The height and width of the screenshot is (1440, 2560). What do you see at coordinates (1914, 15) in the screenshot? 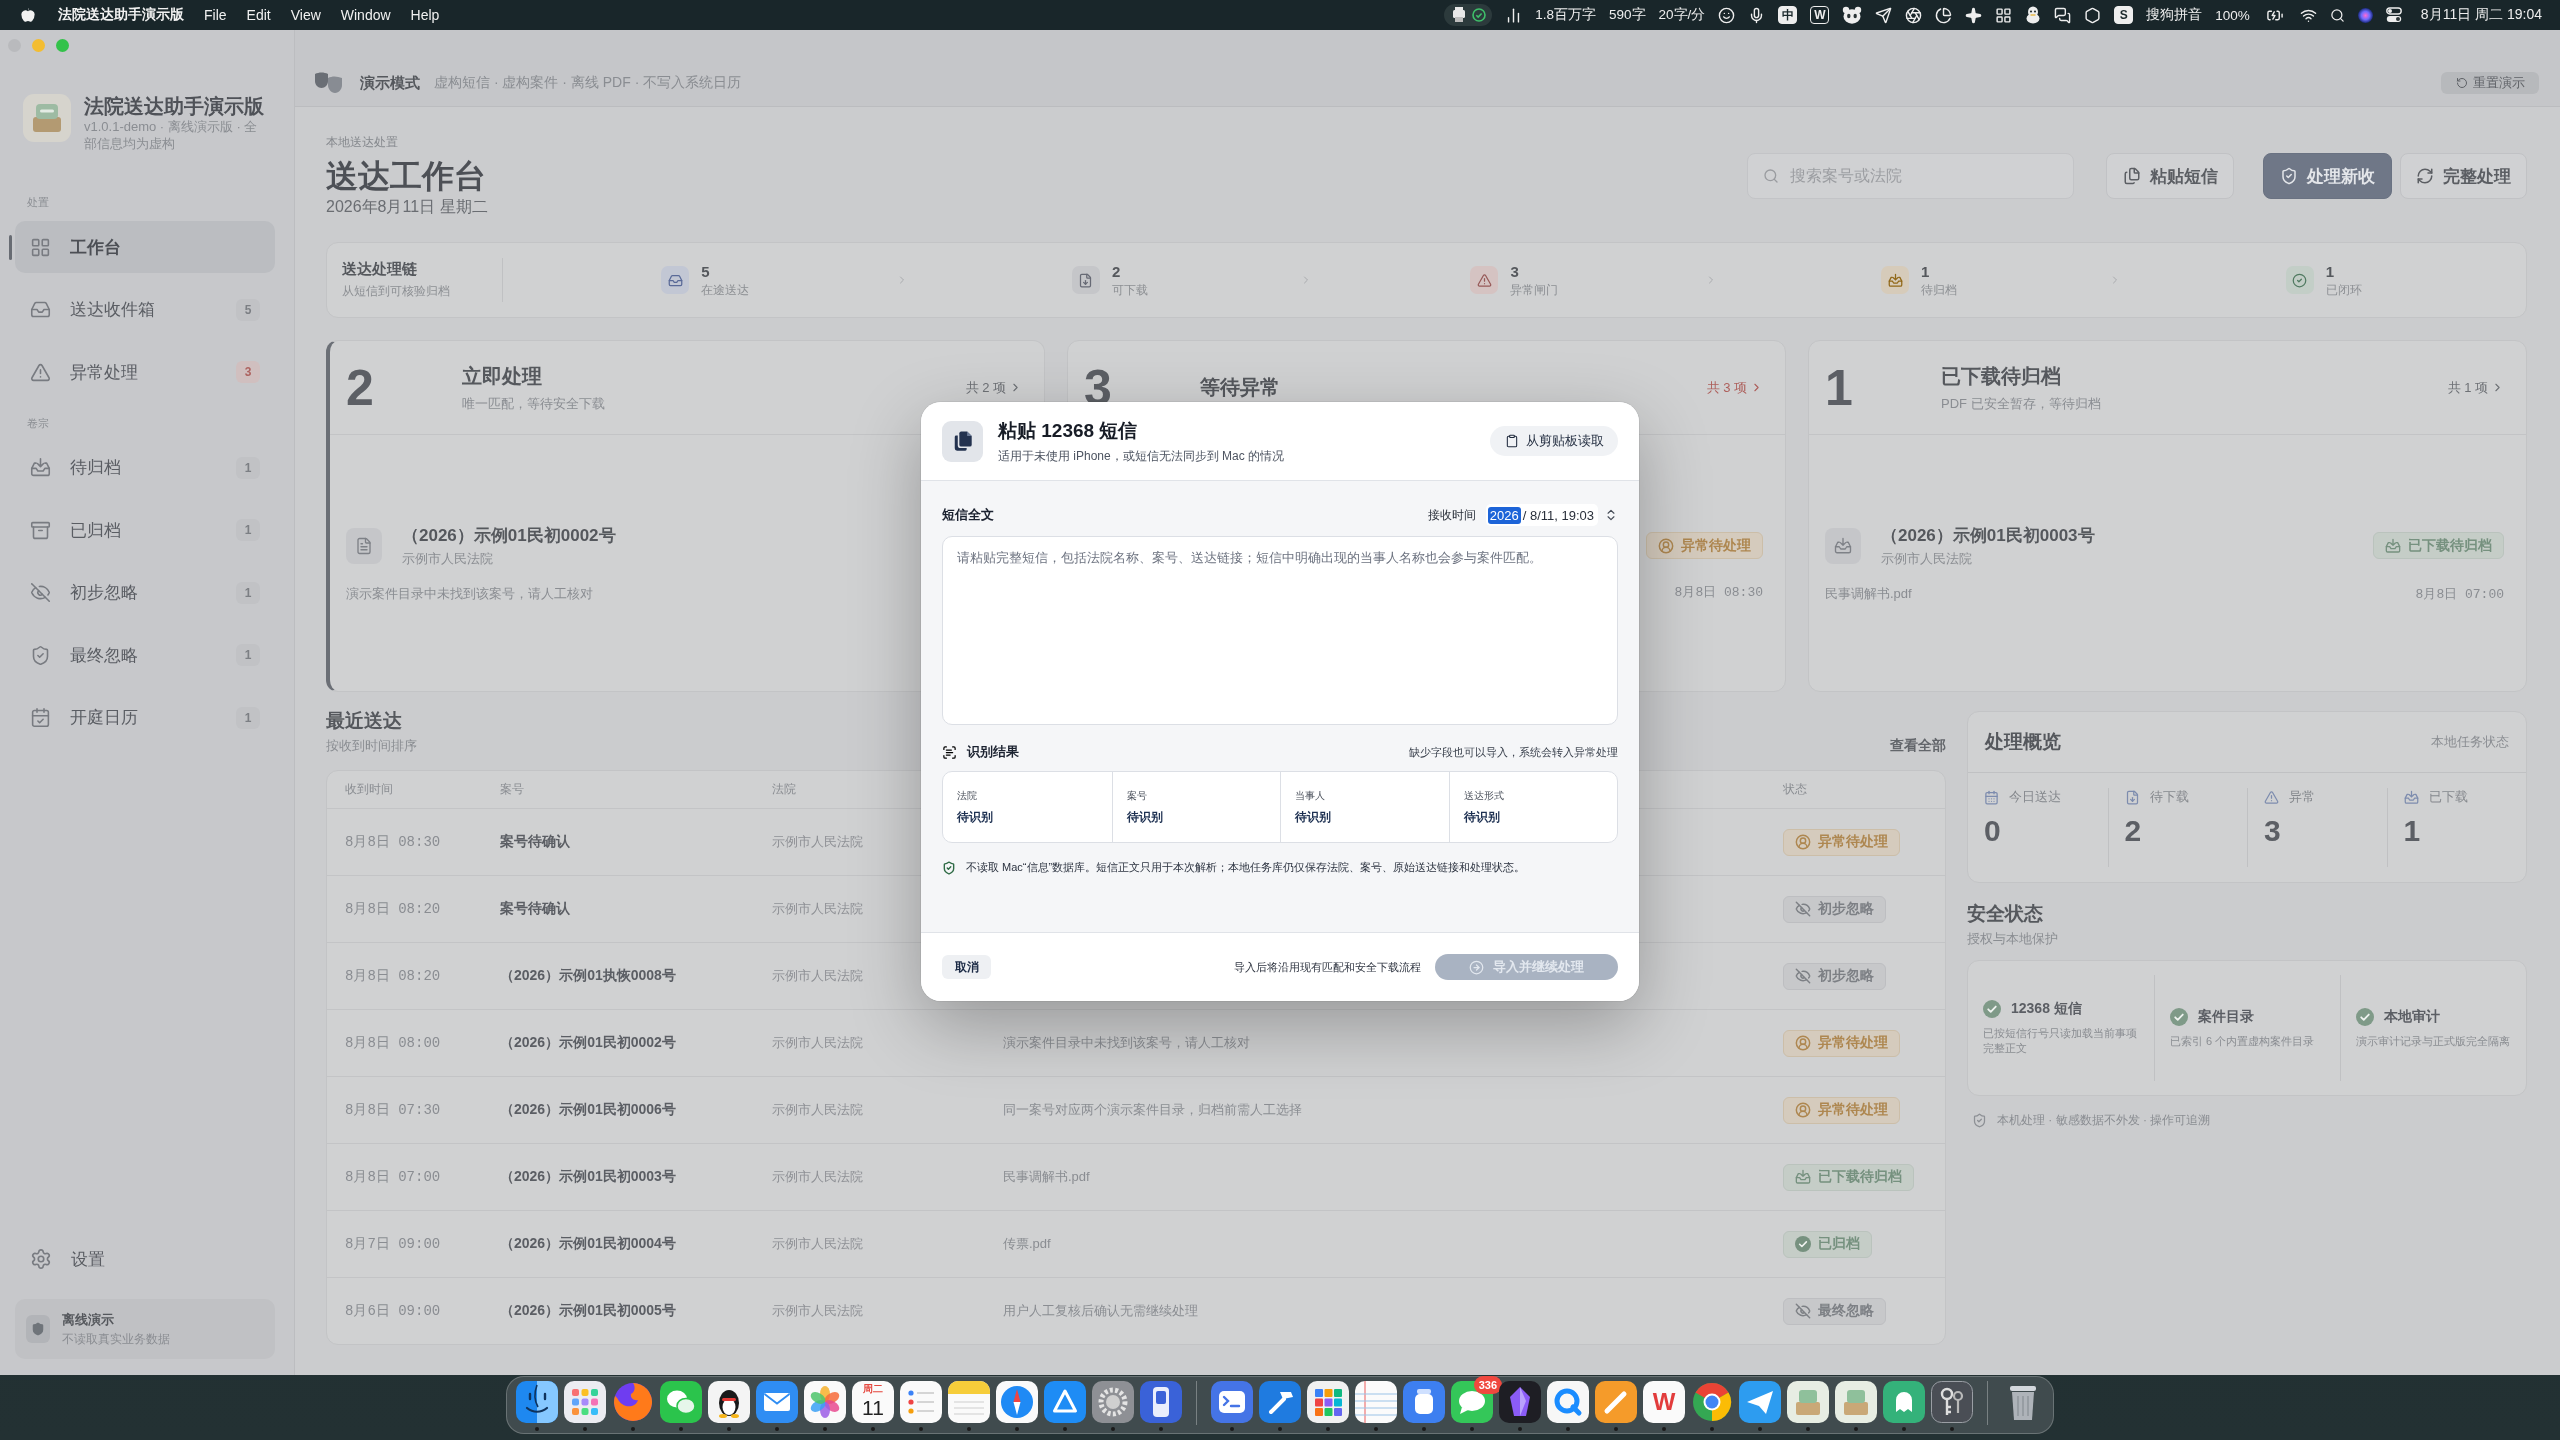
I see `aperture-icon` at bounding box center [1914, 15].